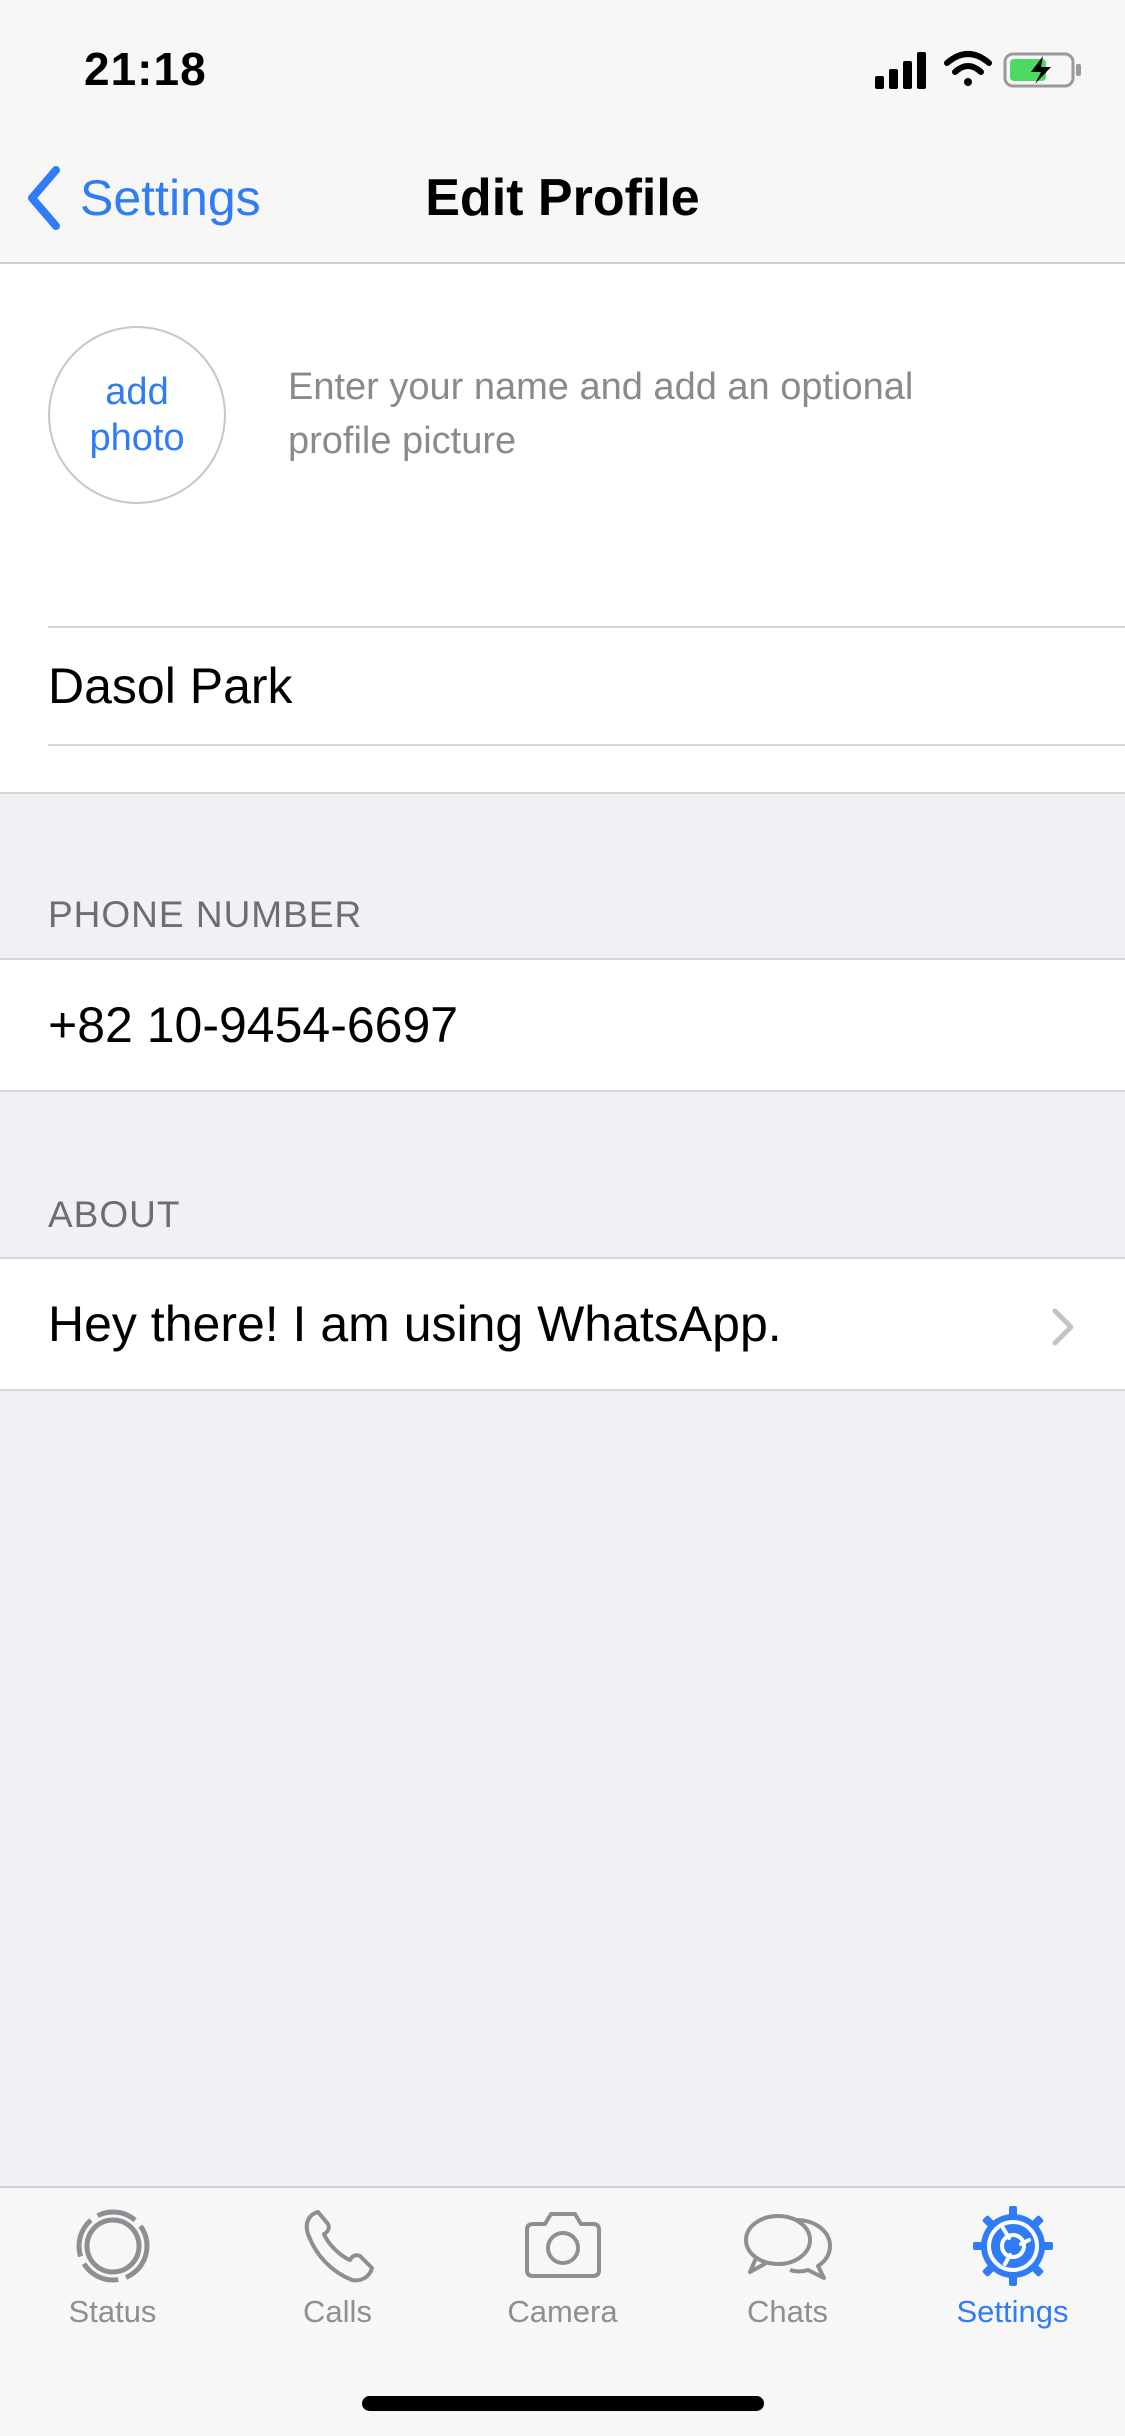  Describe the element at coordinates (1012, 2246) in the screenshot. I see `gear-icon` at that location.